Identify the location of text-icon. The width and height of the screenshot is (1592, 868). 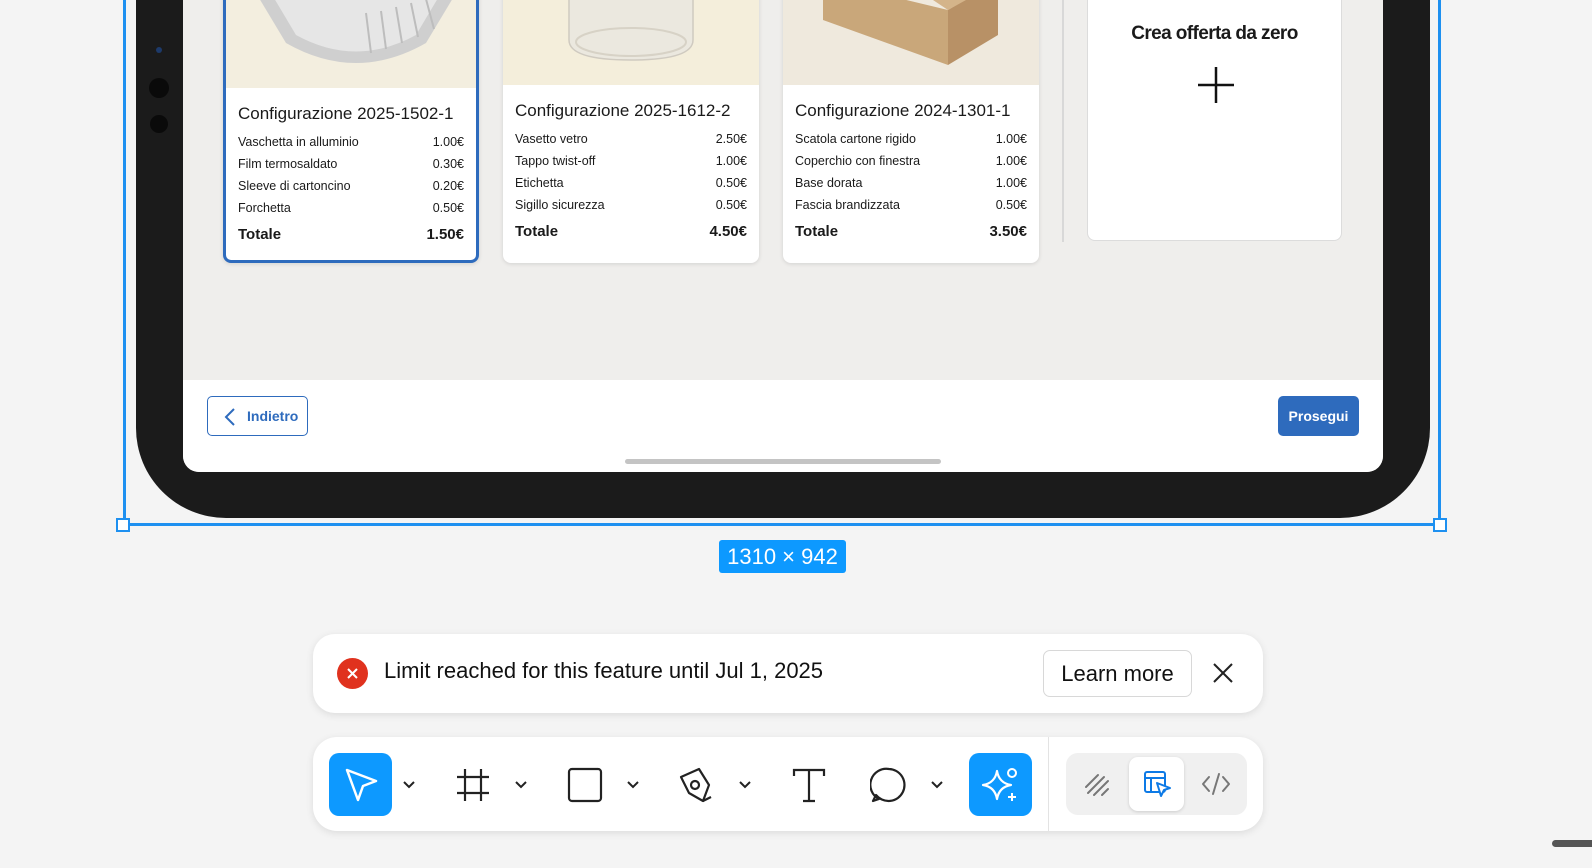
(808, 785).